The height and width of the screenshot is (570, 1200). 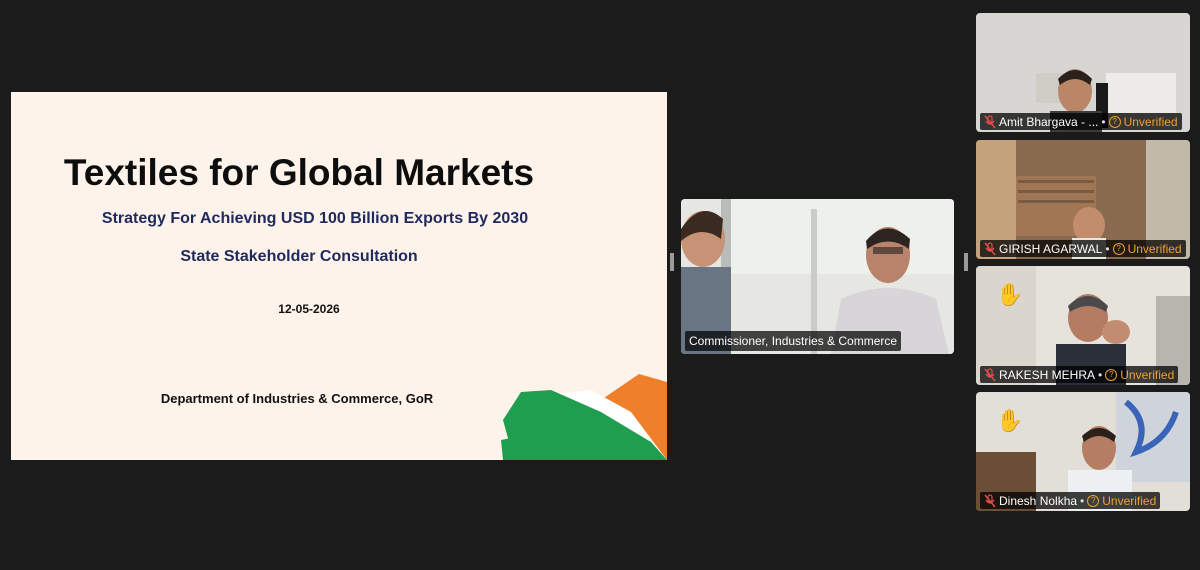 What do you see at coordinates (1083, 72) in the screenshot?
I see `gallery-tile: Amit Bhargava - ... • ? Unverified` at bounding box center [1083, 72].